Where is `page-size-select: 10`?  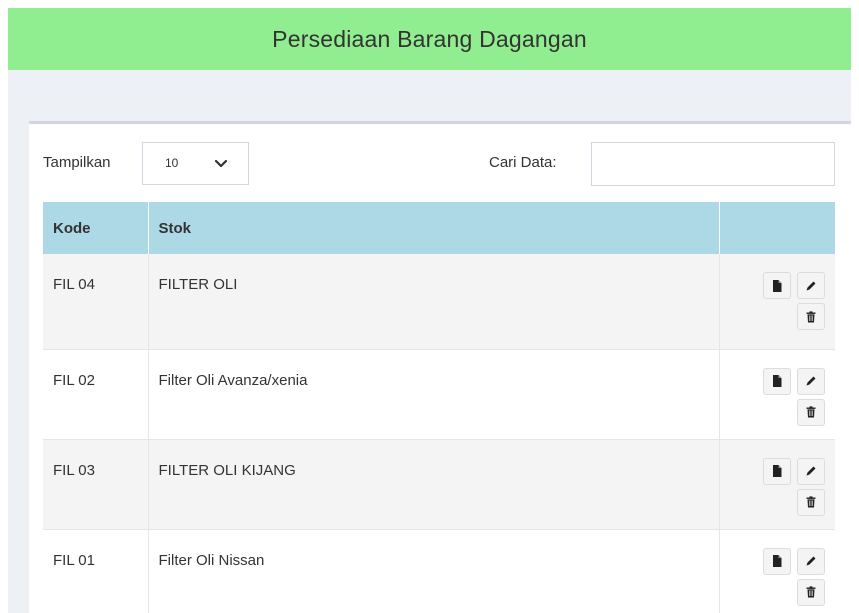 page-size-select: 10 is located at coordinates (195, 163).